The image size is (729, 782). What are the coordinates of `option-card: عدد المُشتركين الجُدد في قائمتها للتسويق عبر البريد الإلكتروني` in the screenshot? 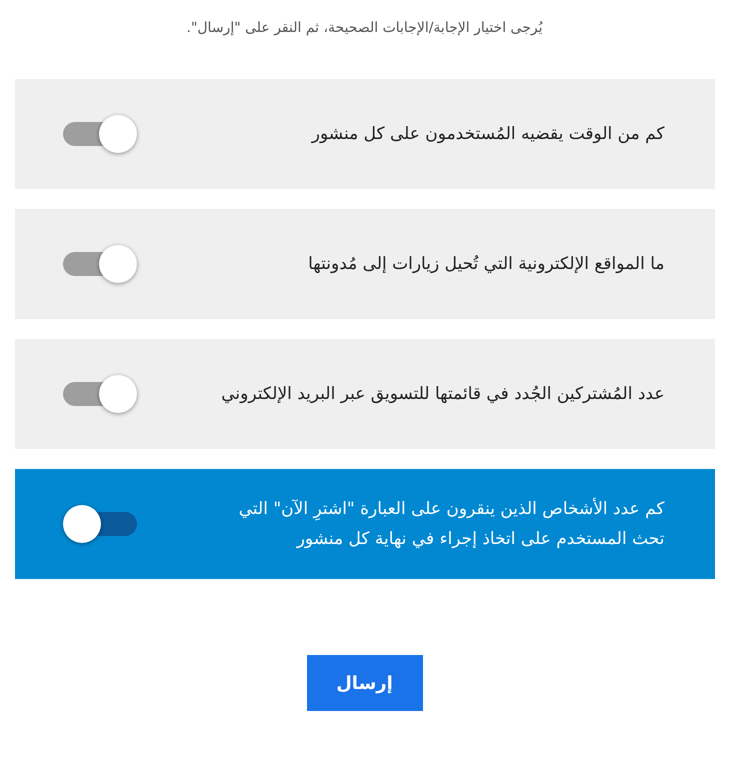 It's located at (364, 394).